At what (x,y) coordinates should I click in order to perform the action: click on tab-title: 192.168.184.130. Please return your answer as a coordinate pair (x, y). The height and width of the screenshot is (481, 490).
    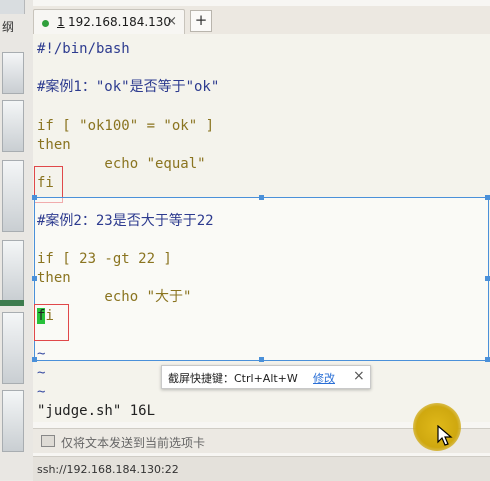
    Looking at the image, I should click on (120, 22).